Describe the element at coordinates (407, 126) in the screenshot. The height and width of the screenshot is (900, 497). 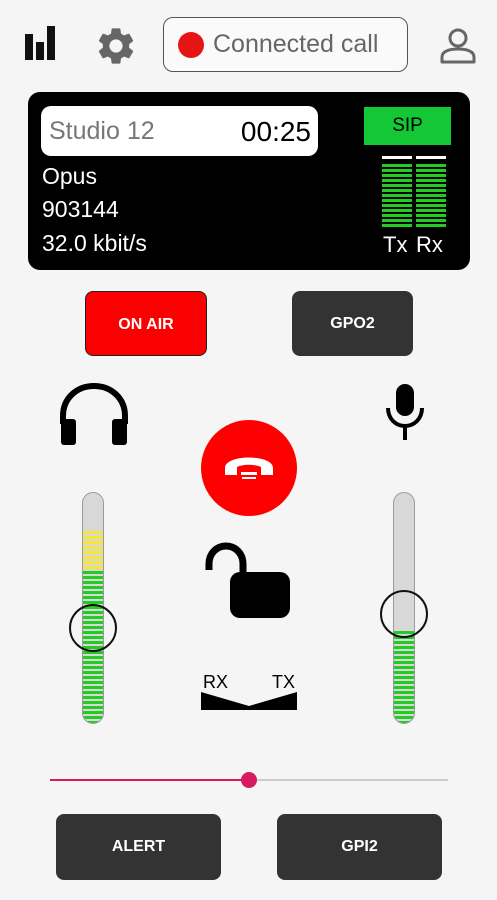
I see `protocol-badge: SIP` at that location.